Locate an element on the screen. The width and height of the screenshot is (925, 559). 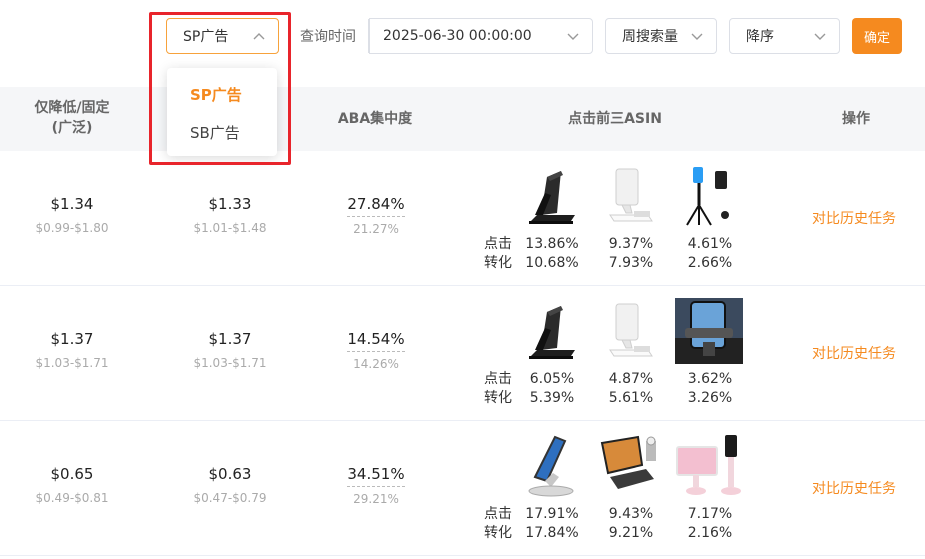
header-line: (广泛) is located at coordinates (72, 128).